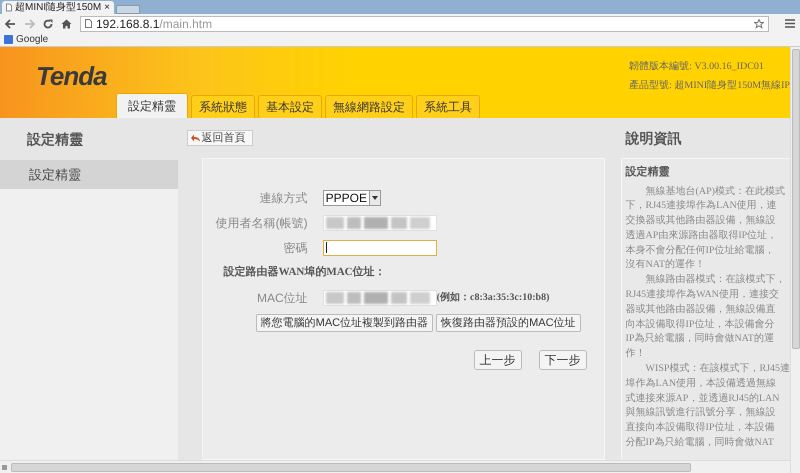 The width and height of the screenshot is (800, 473). What do you see at coordinates (697, 67) in the screenshot?
I see `firmware-version: 韌體版本編號: V3.00.16_IDC01` at bounding box center [697, 67].